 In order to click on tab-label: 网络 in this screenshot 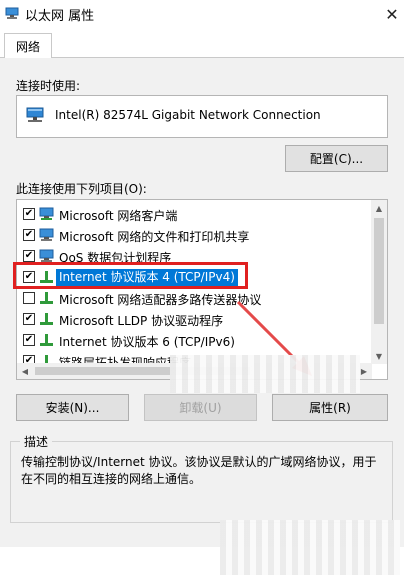, I will do `click(27, 46)`.